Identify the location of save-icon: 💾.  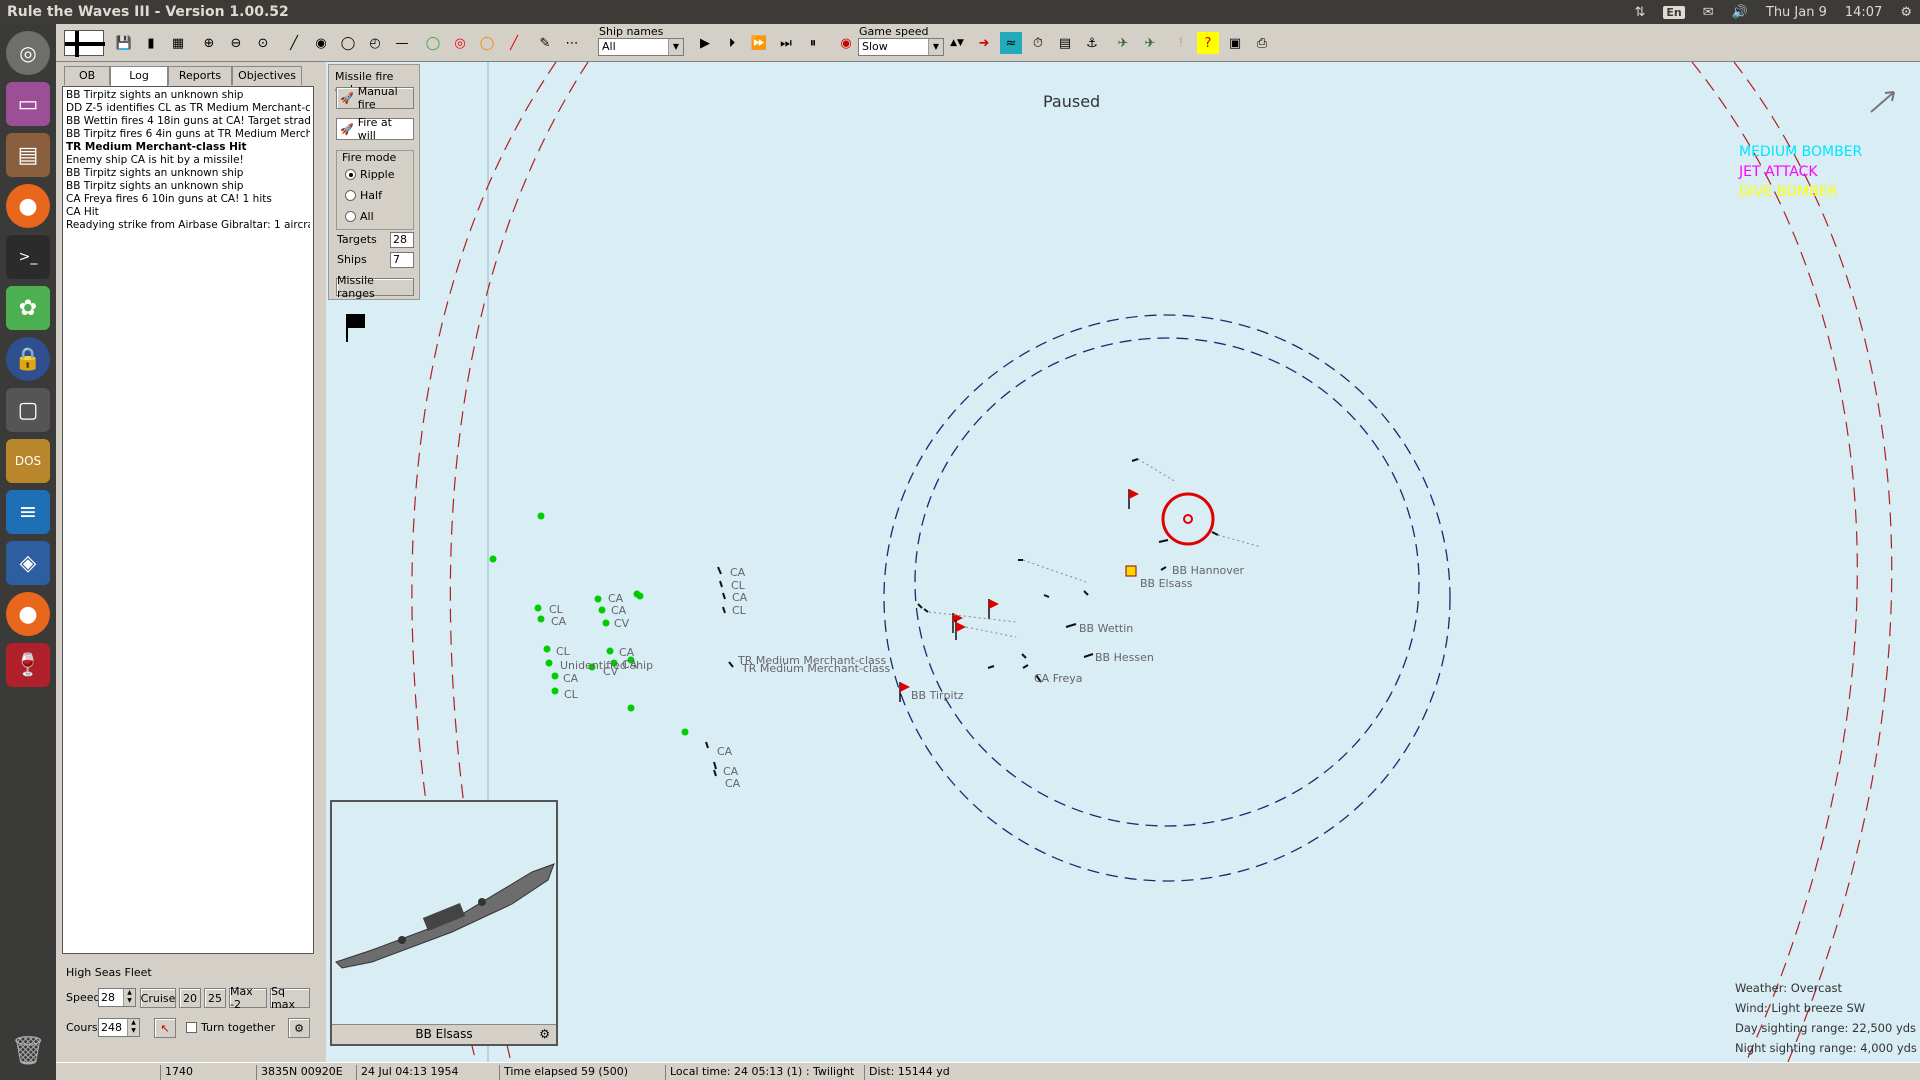
(124, 43).